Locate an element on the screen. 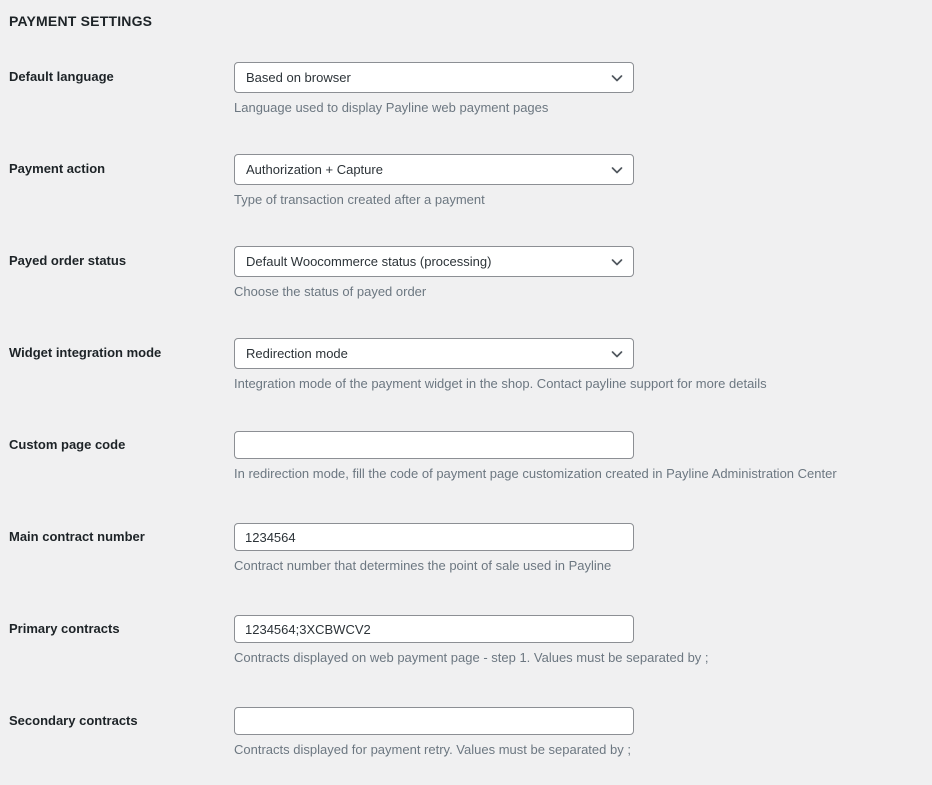 This screenshot has width=932, height=785. field-label-custom-page-code: Custom page code is located at coordinates (67, 444).